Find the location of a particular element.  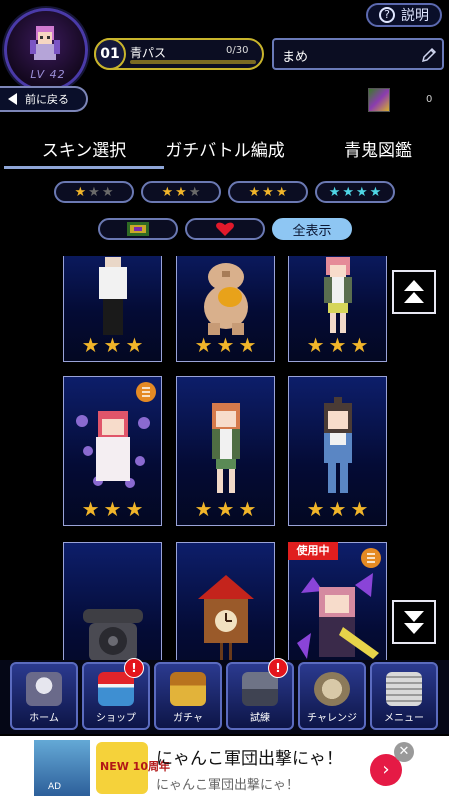

question-icon: ? is located at coordinates (387, 15).